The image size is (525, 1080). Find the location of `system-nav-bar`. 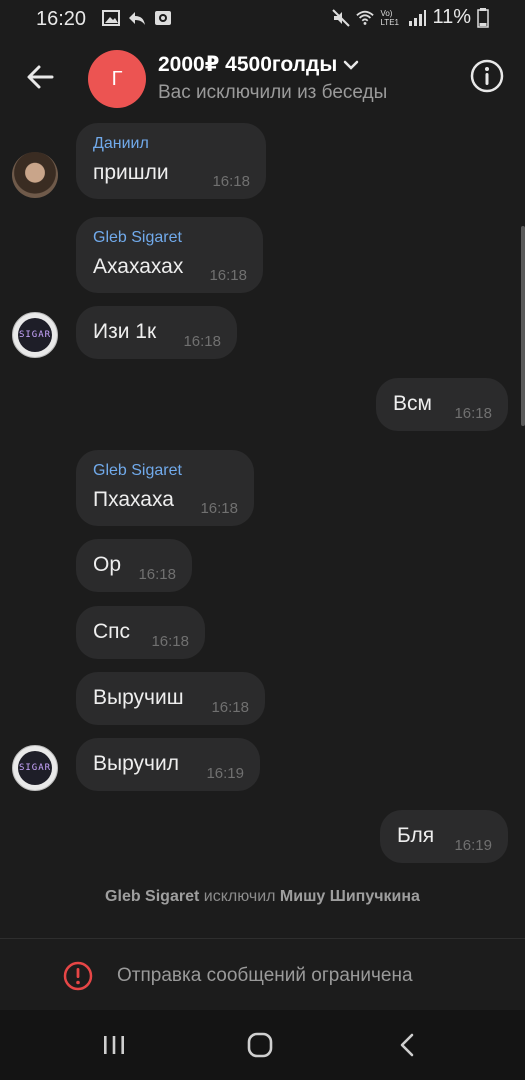

system-nav-bar is located at coordinates (262, 1045).